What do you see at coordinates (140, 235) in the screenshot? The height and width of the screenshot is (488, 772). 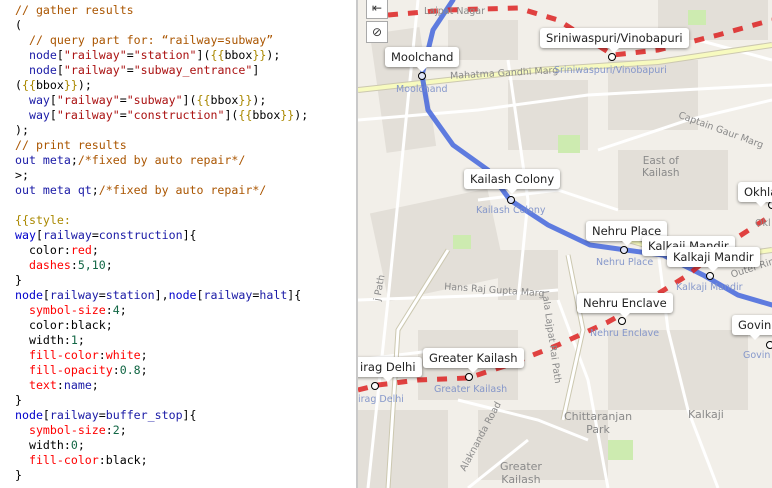 I see `code-token: construction` at bounding box center [140, 235].